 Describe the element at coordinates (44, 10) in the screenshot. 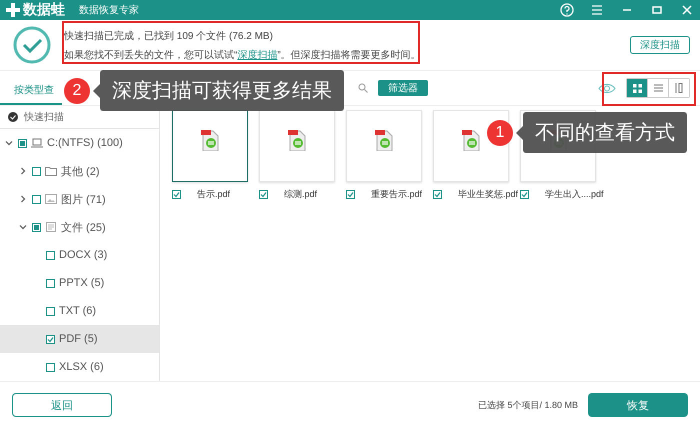

I see `app-name: 数据蛙` at that location.